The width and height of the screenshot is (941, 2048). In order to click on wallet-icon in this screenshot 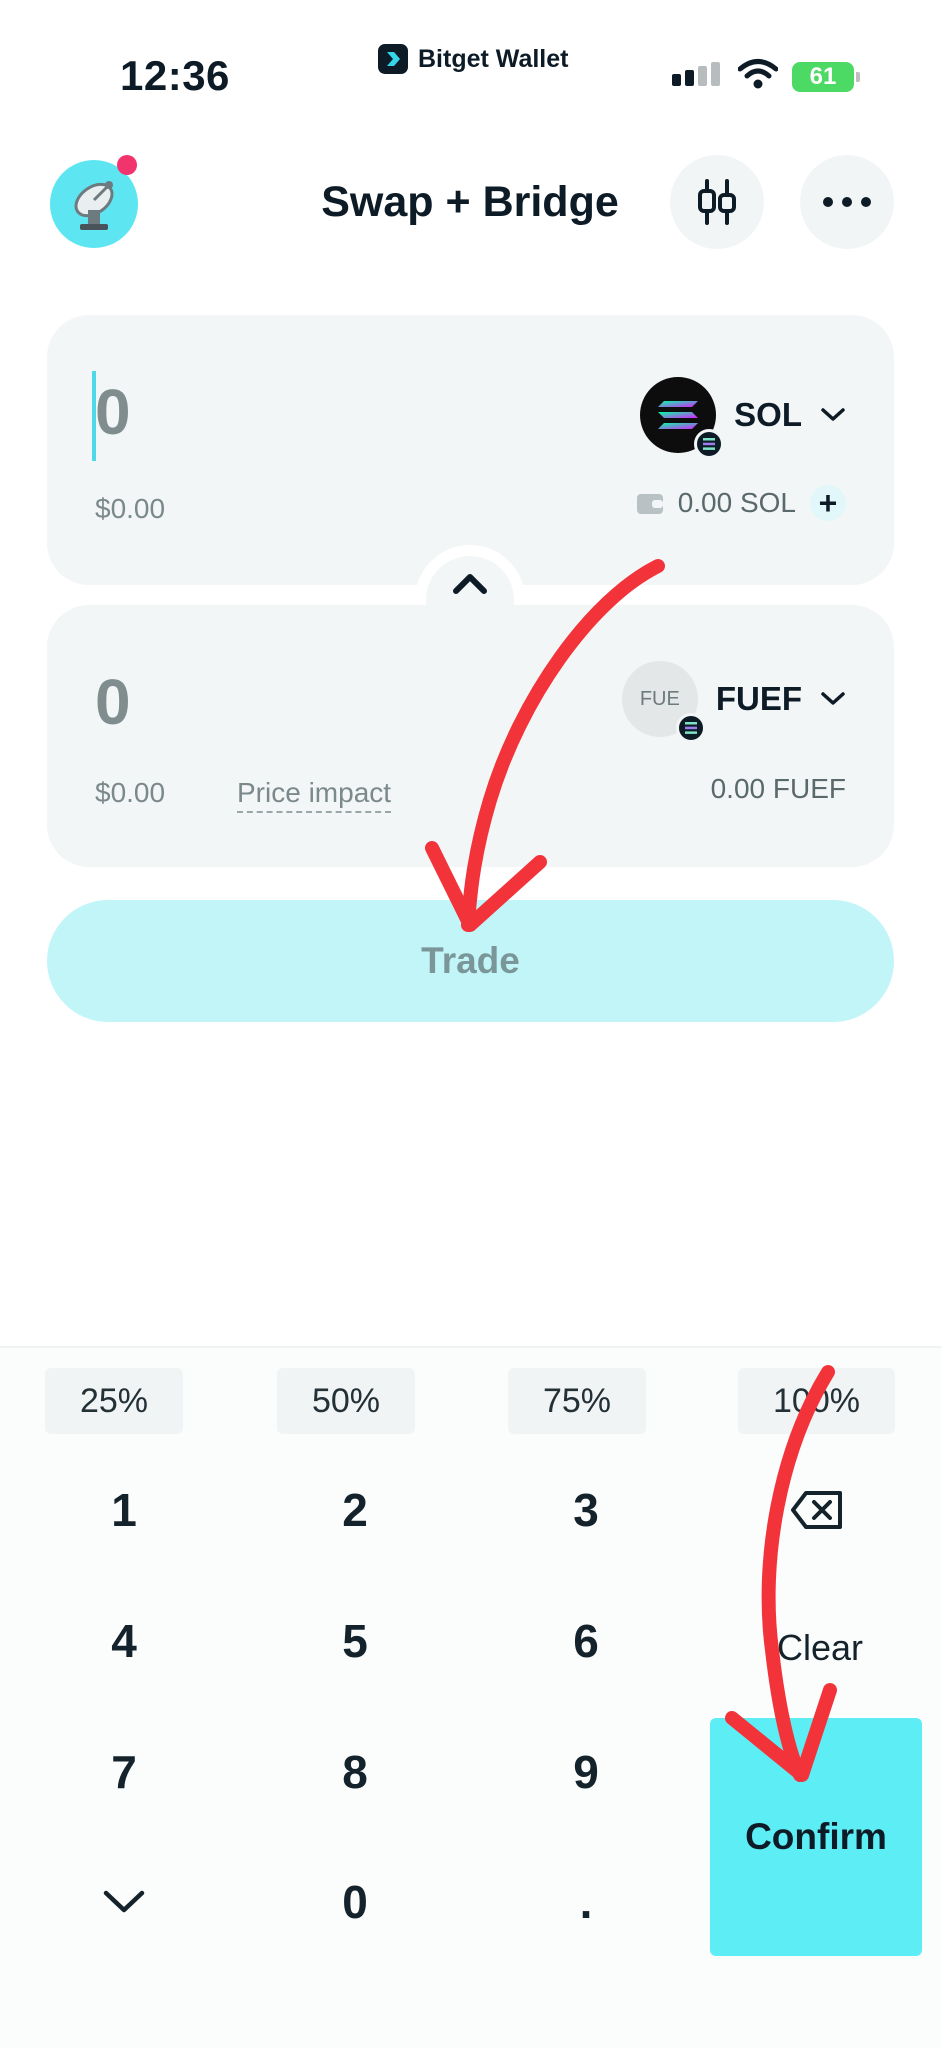, I will do `click(649, 504)`.